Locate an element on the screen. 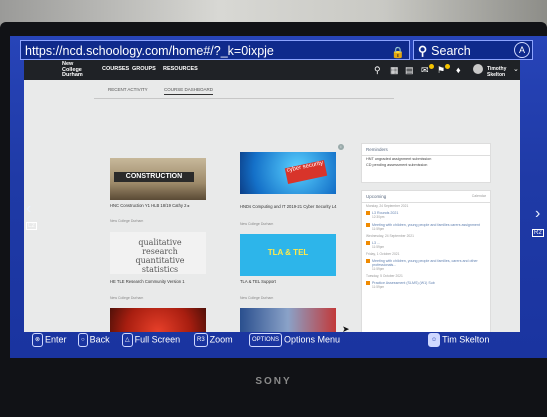  circle-button-icon: ○ is located at coordinates (83, 340).